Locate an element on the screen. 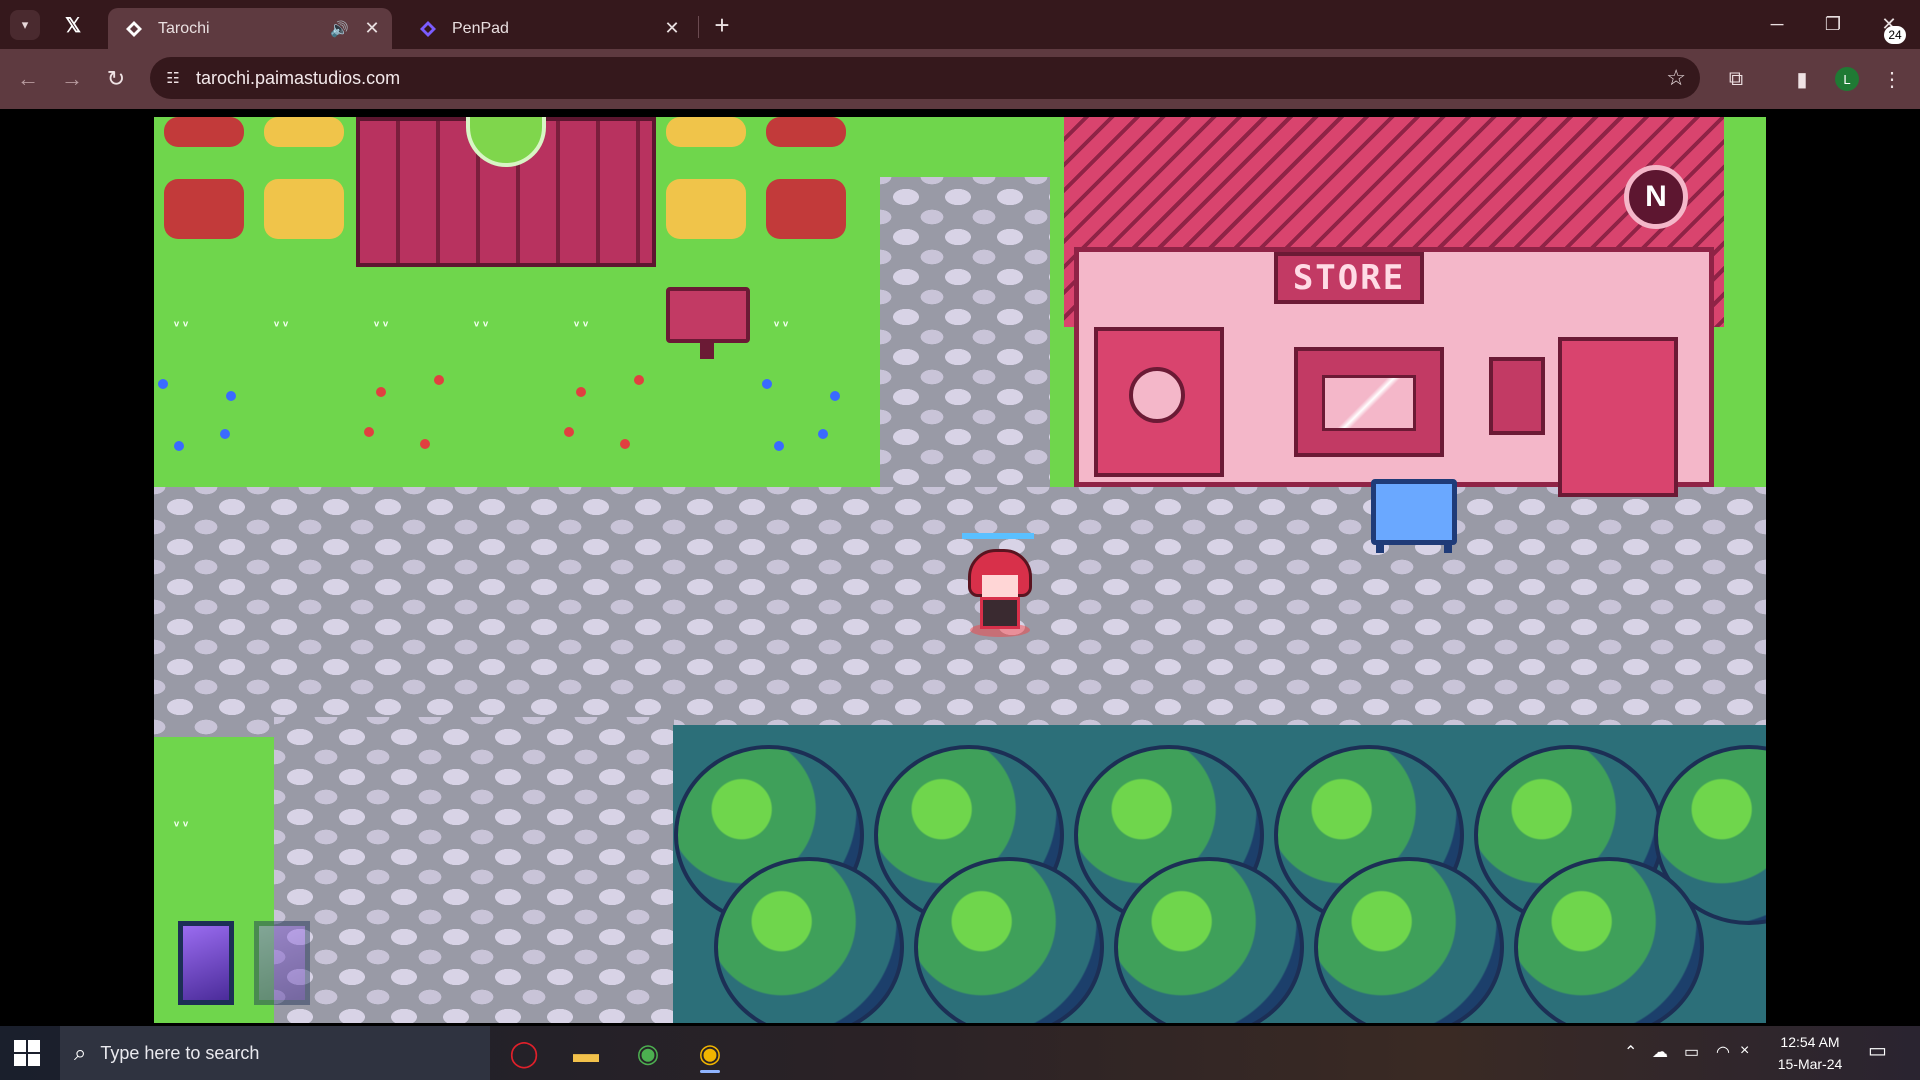 Image resolution: width=1920 pixels, height=1080 pixels. reload-icon: ↻ is located at coordinates (116, 79).